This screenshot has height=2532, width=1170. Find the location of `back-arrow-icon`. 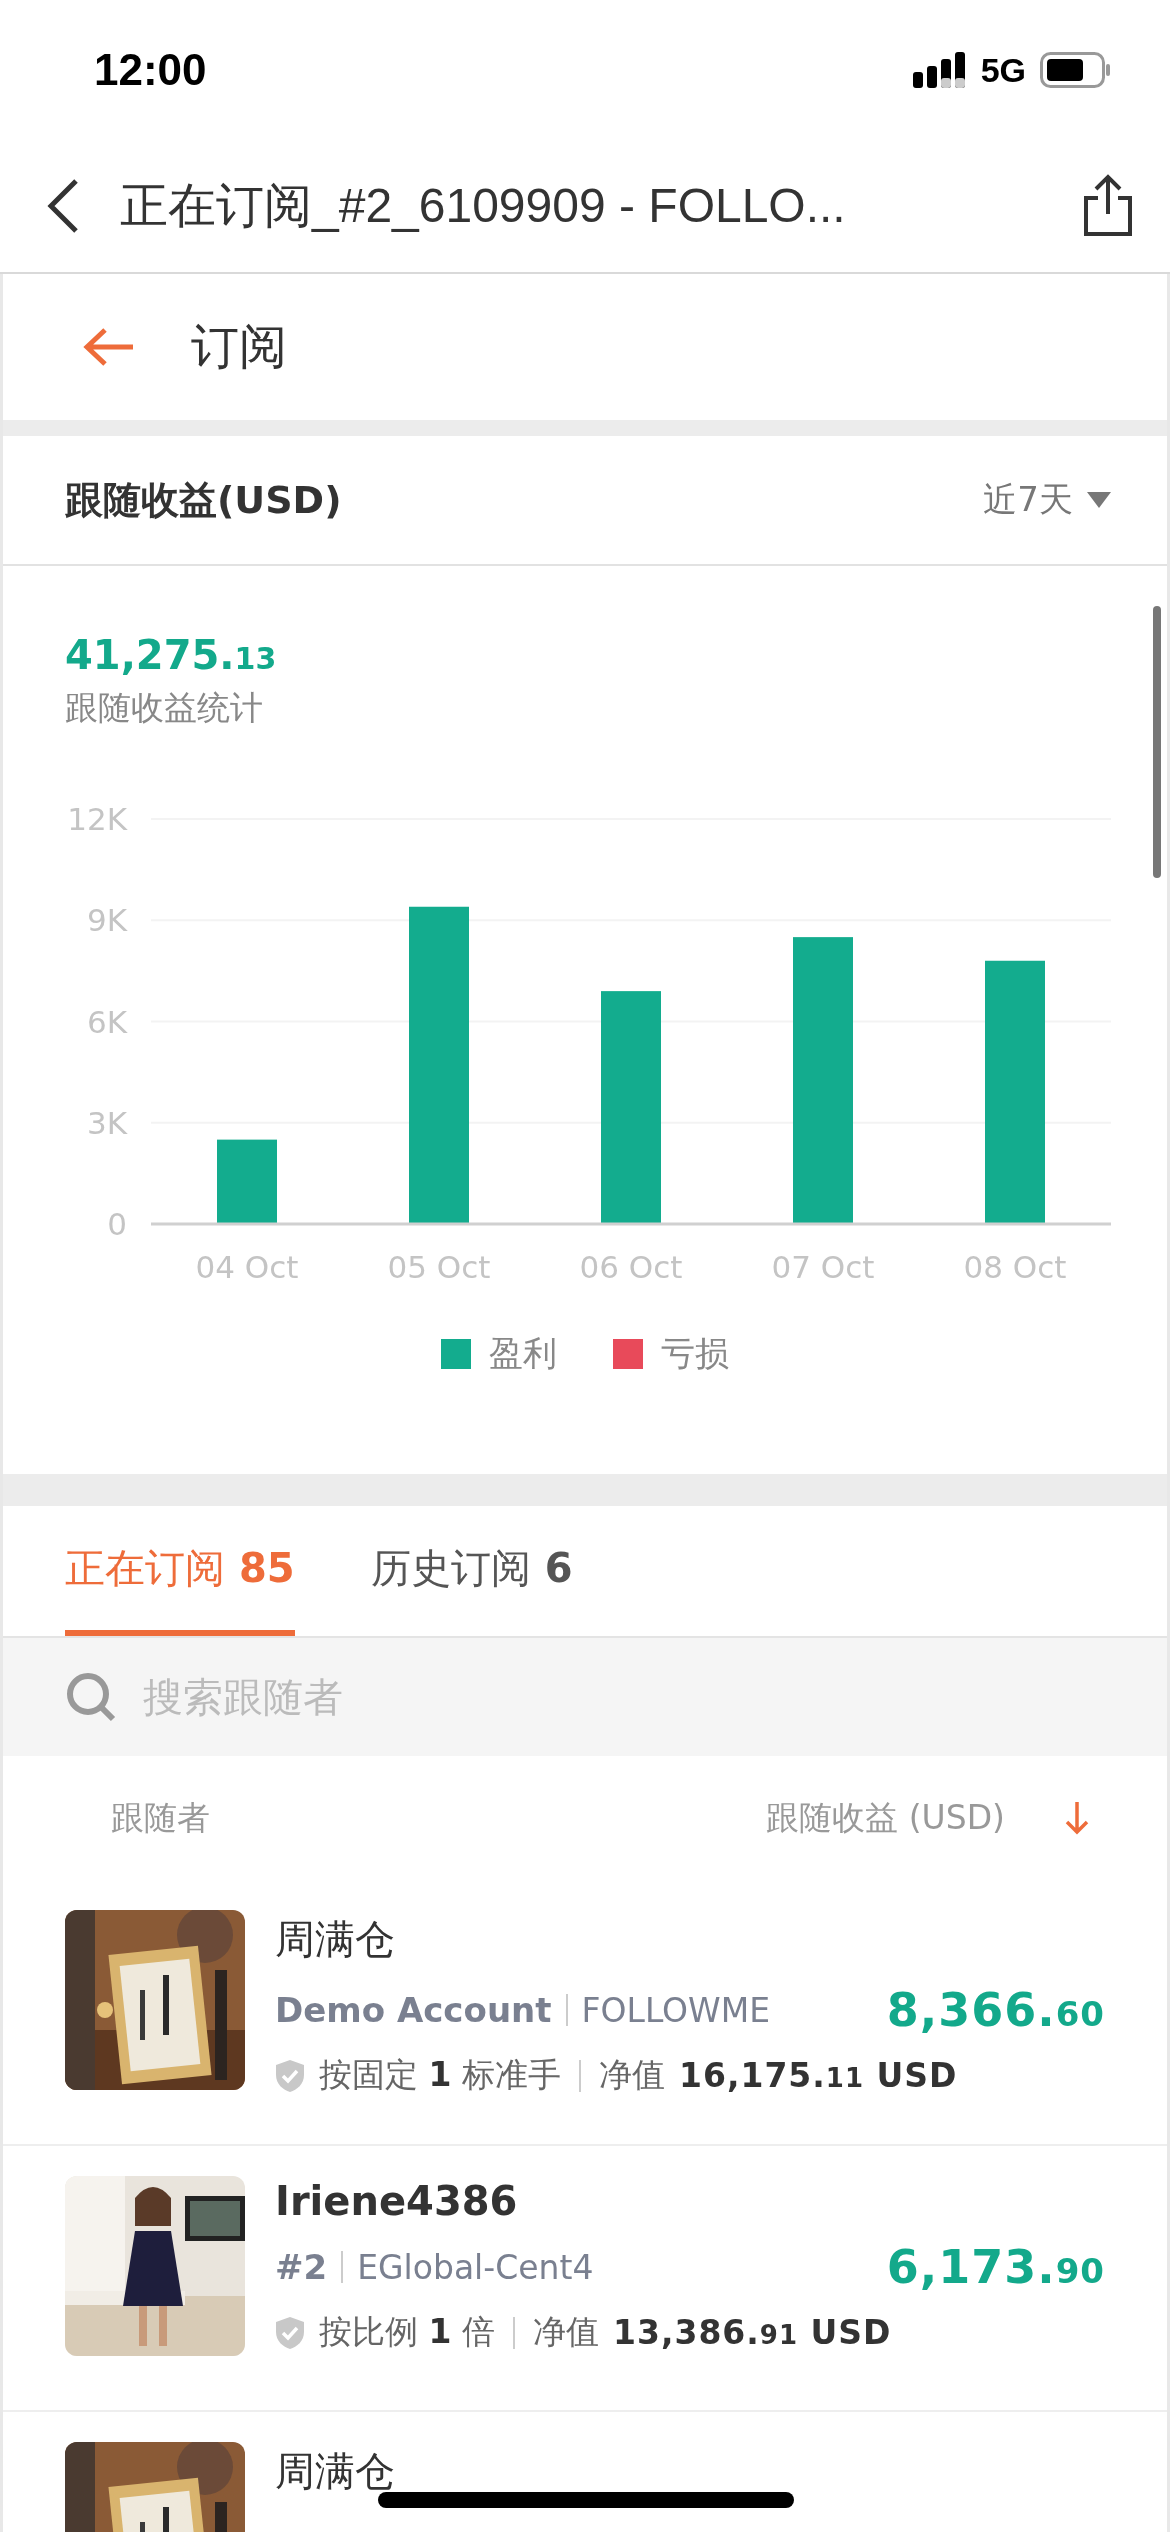

back-arrow-icon is located at coordinates (109, 347).